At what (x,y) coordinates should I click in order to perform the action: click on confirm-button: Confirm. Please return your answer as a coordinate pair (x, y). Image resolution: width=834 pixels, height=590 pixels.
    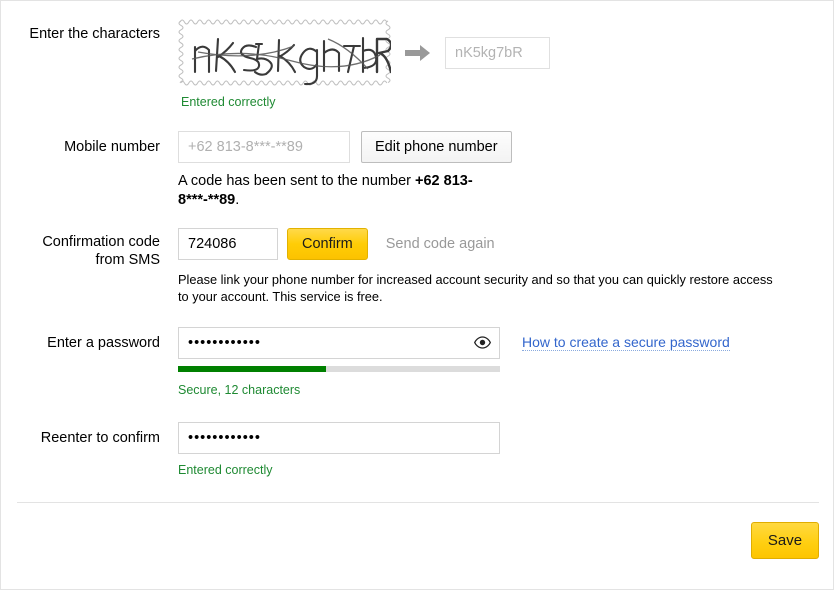
    Looking at the image, I should click on (327, 244).